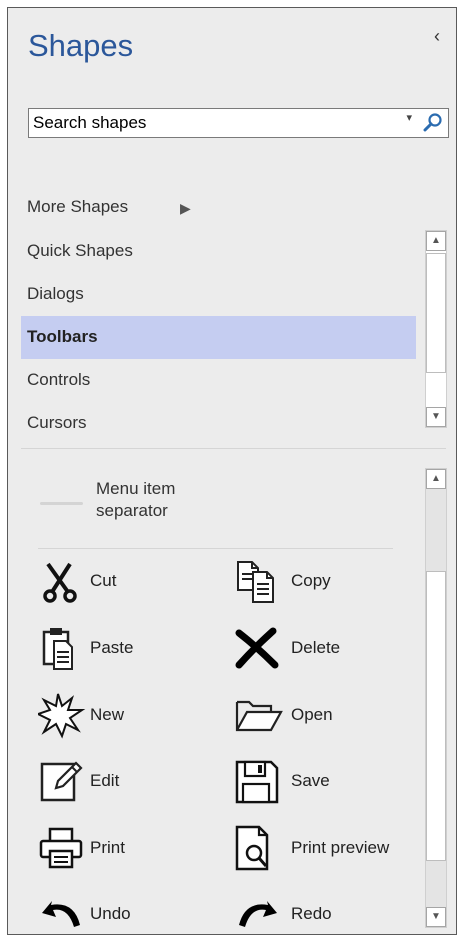 The width and height of the screenshot is (464, 942). Describe the element at coordinates (132, 511) in the screenshot. I see `menu-separator-label-line2: separator` at that location.